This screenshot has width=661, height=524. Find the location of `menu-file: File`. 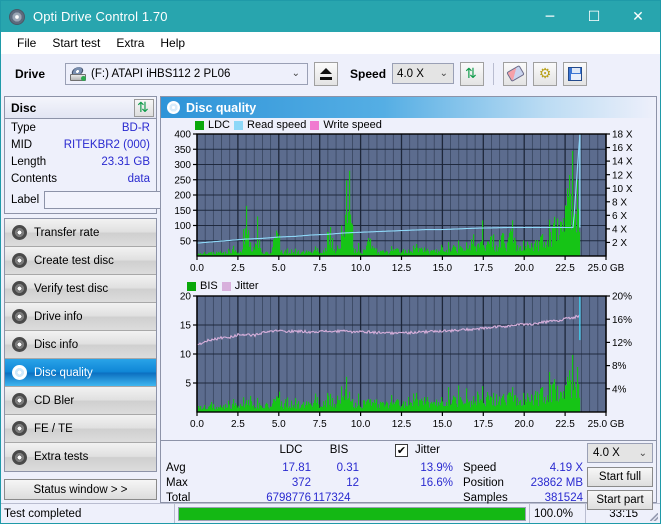

menu-file: File is located at coordinates (26, 43).